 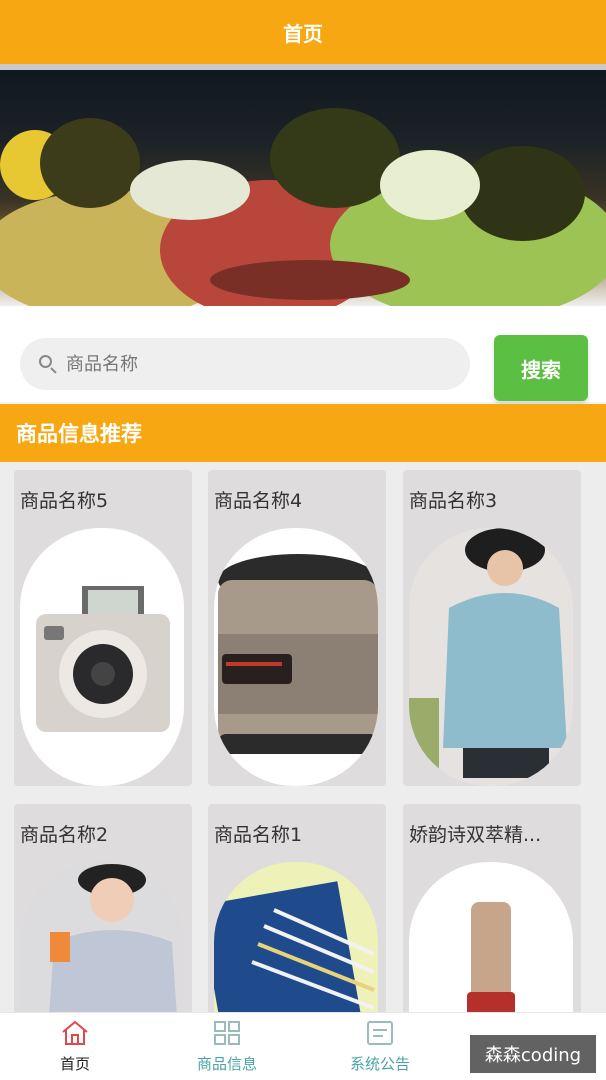 What do you see at coordinates (74, 1064) in the screenshot?
I see `tab-home-label: 首页` at bounding box center [74, 1064].